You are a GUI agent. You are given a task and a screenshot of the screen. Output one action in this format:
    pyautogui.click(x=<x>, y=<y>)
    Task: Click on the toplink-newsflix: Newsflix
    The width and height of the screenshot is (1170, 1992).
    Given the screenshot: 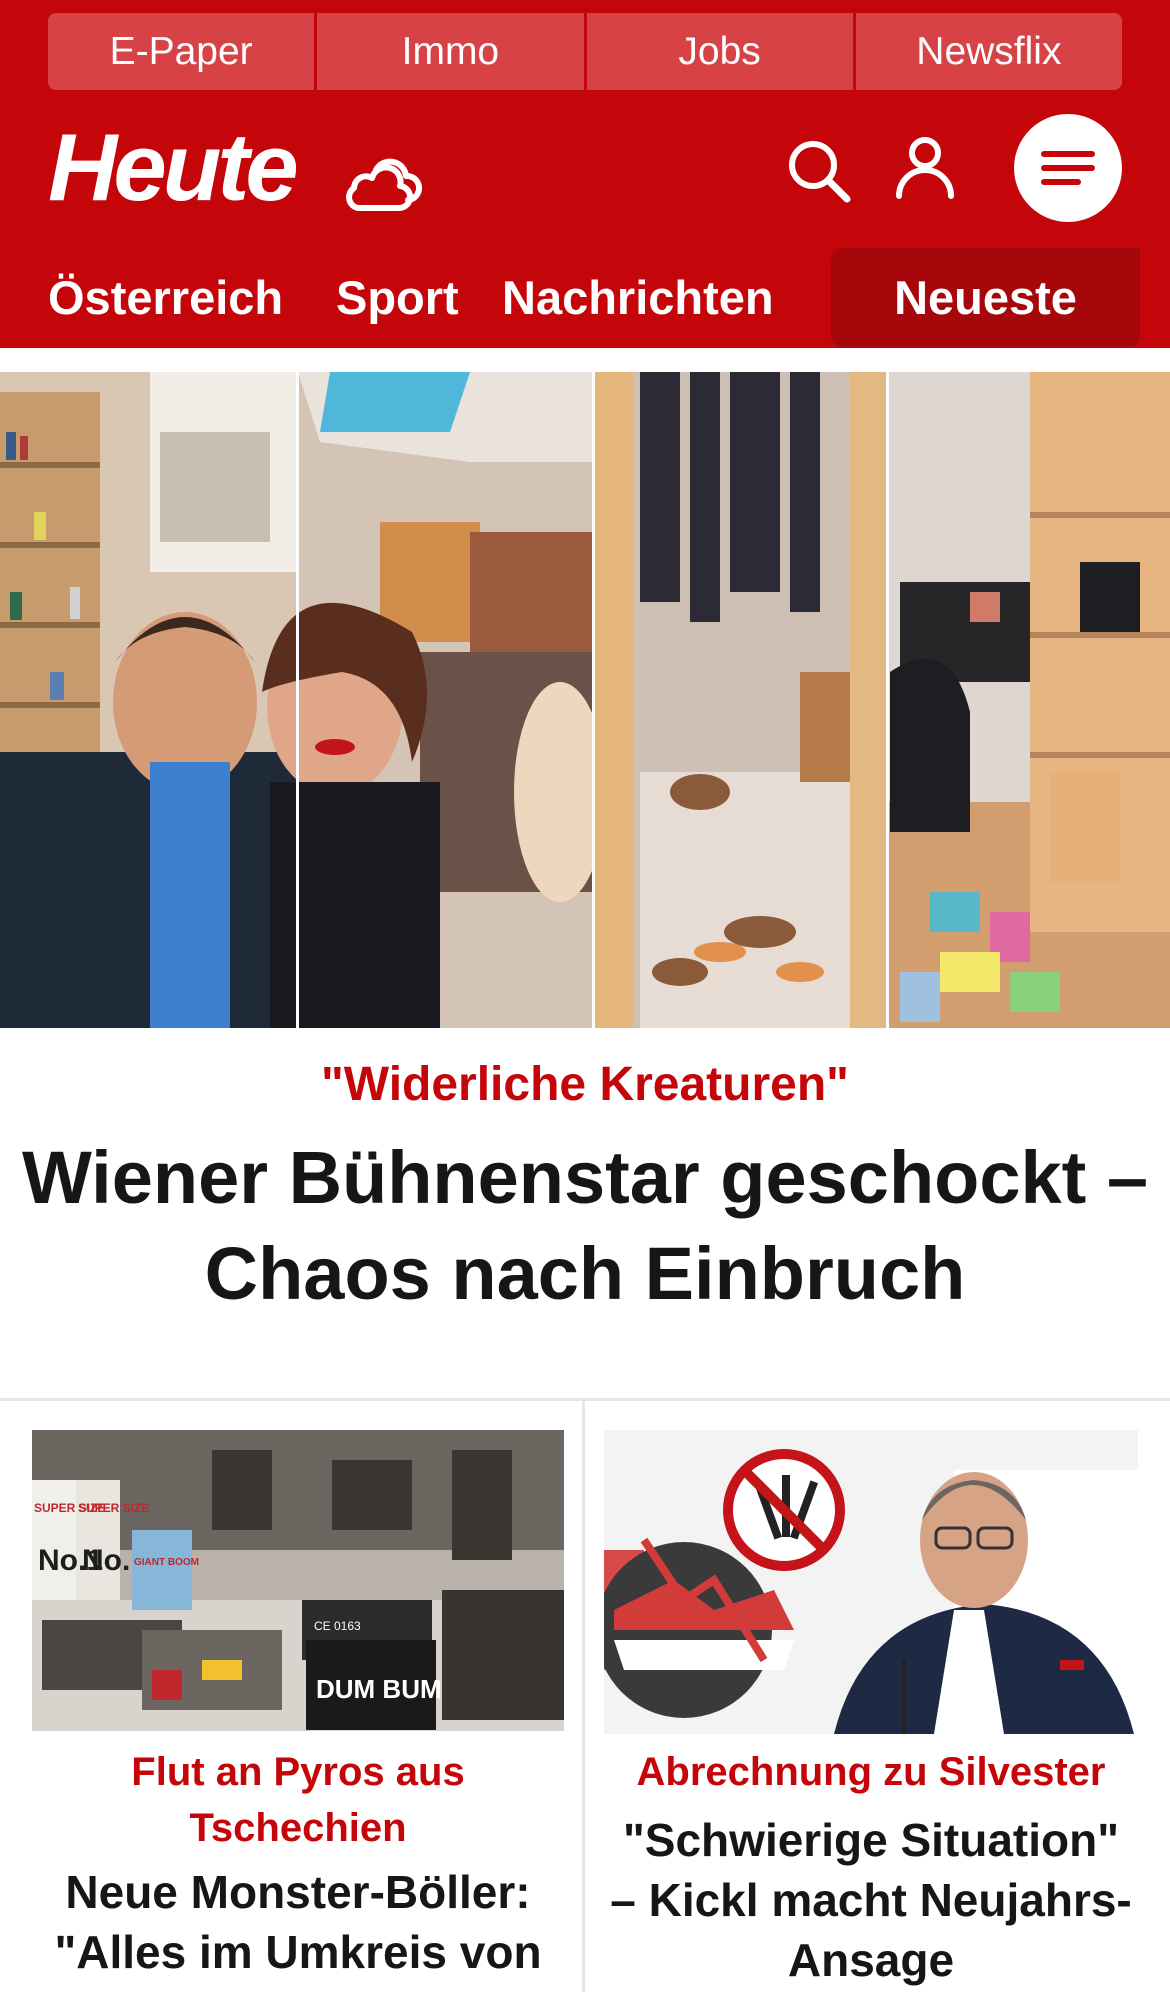 What is the action you would take?
    pyautogui.click(x=988, y=51)
    